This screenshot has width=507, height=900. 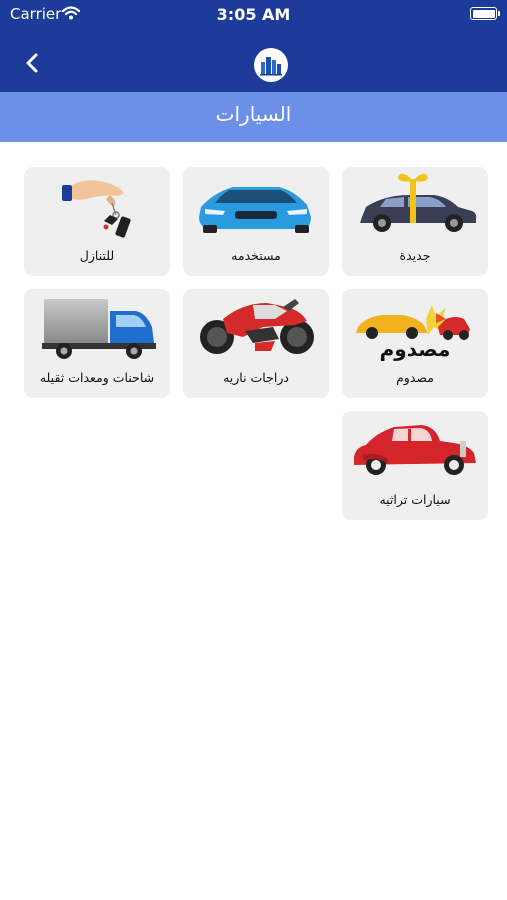 I want to click on category-card-trucks: شاحنات ومعدات ثقيله, so click(x=97, y=343).